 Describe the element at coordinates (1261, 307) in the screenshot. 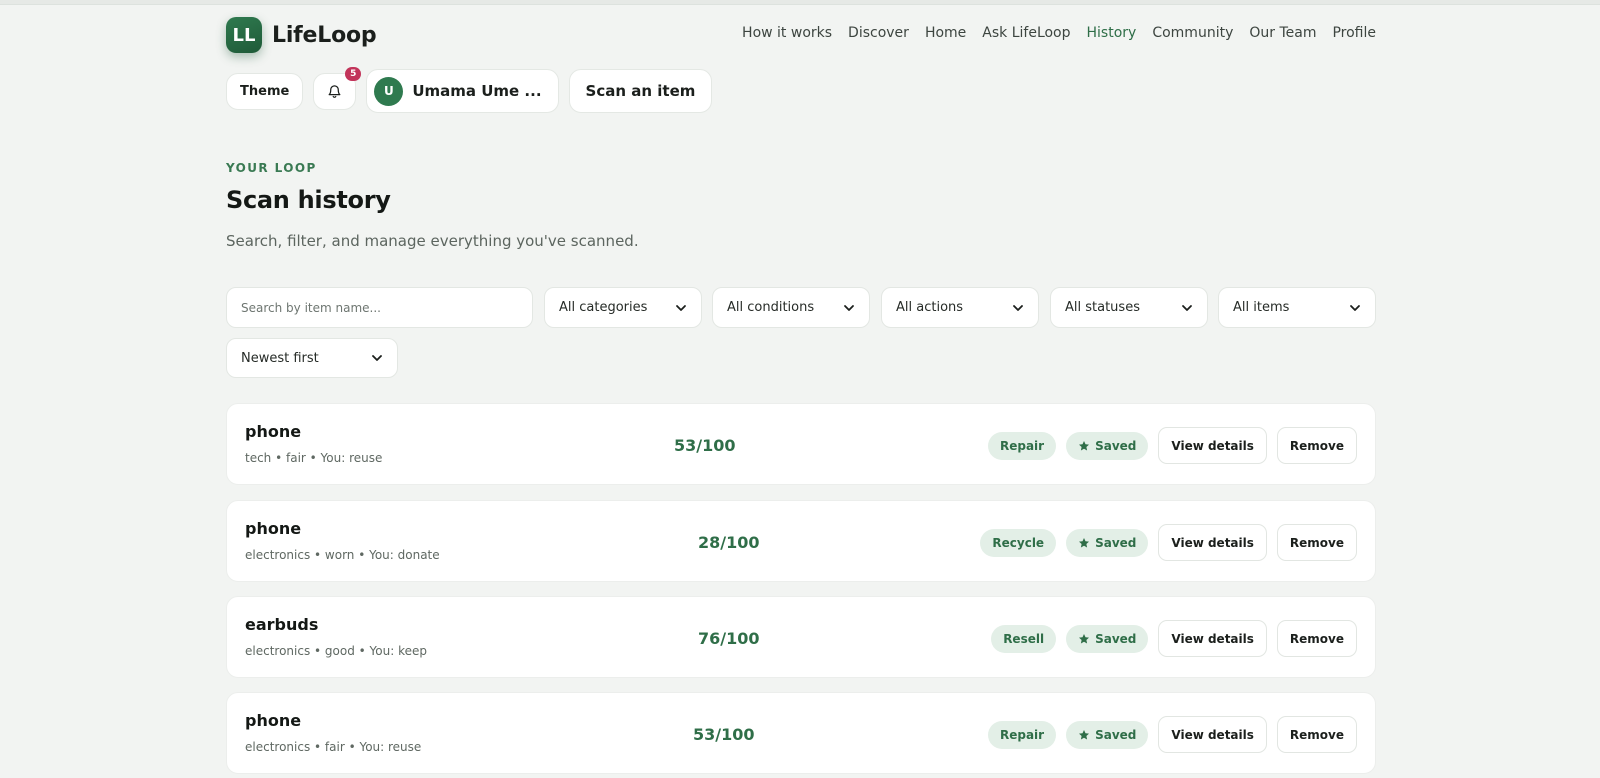

I see `items-select-value: All items` at that location.